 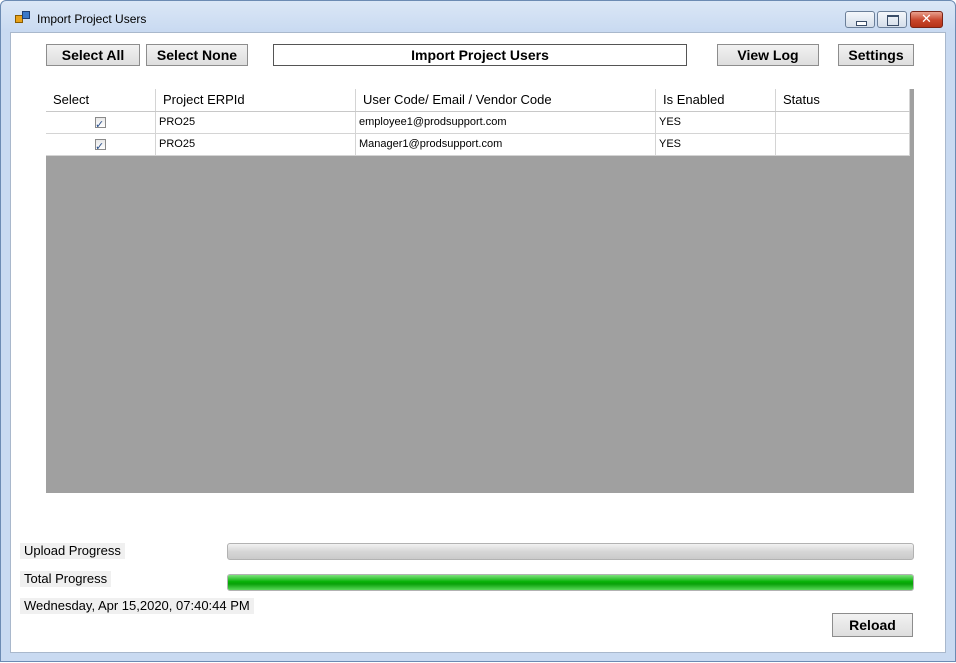 What do you see at coordinates (876, 55) in the screenshot?
I see `settings-button: Settings` at bounding box center [876, 55].